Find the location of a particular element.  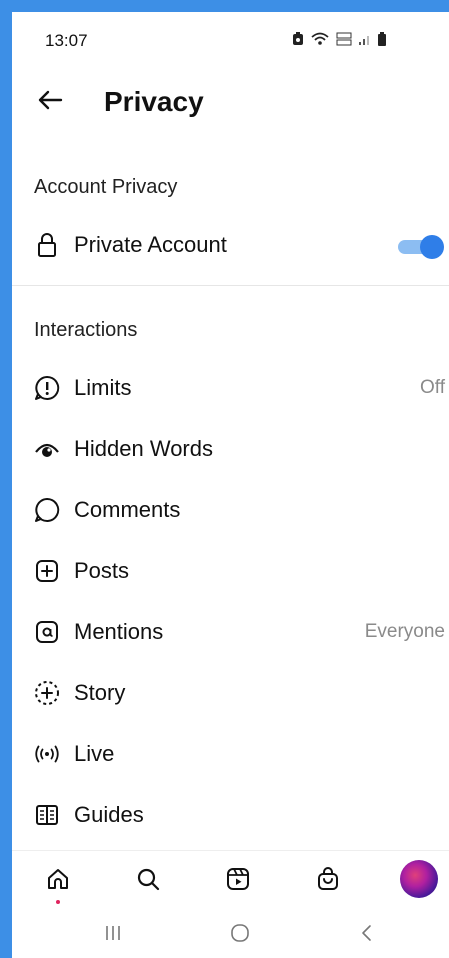

search-icon is located at coordinates (148, 879).